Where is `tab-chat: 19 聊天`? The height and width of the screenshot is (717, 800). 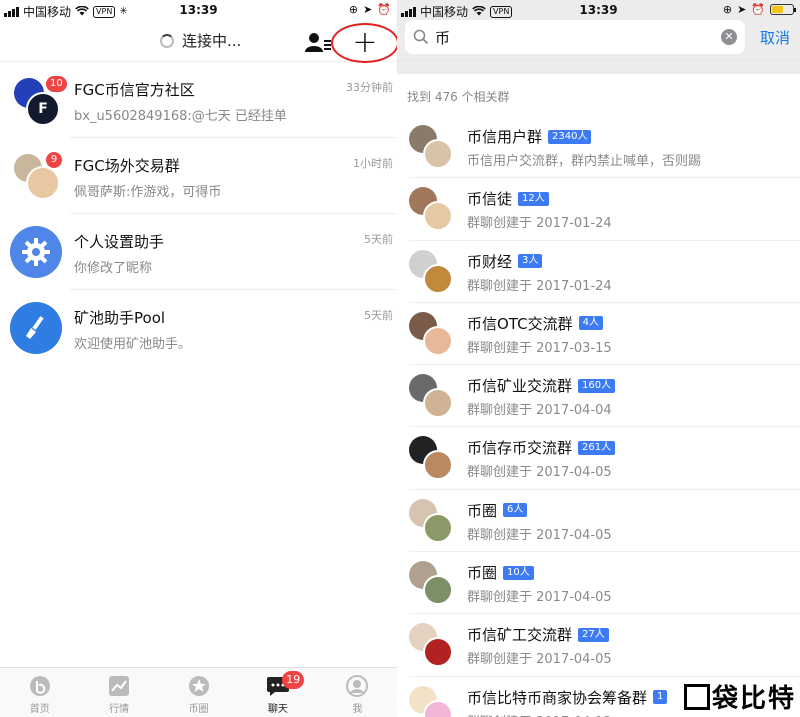 tab-chat: 19 聊天 is located at coordinates (277, 692).